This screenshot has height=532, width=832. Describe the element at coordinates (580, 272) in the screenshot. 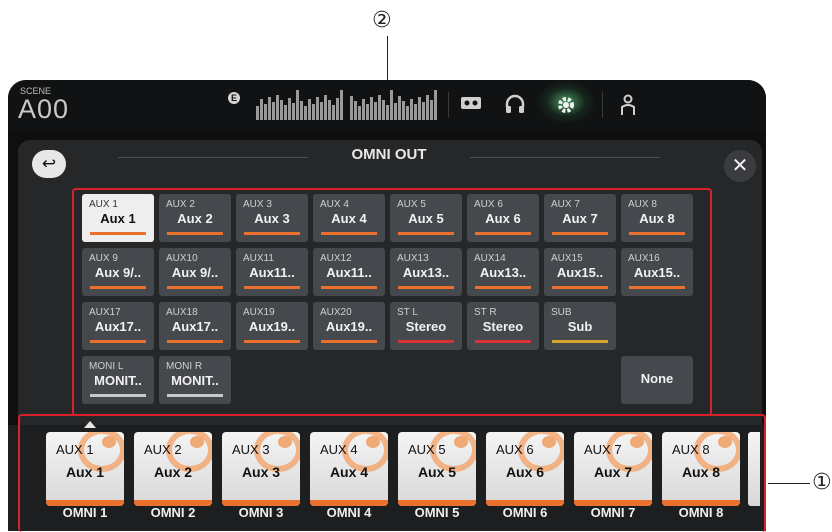

I see `source-button: AUX15 Aux15..` at that location.